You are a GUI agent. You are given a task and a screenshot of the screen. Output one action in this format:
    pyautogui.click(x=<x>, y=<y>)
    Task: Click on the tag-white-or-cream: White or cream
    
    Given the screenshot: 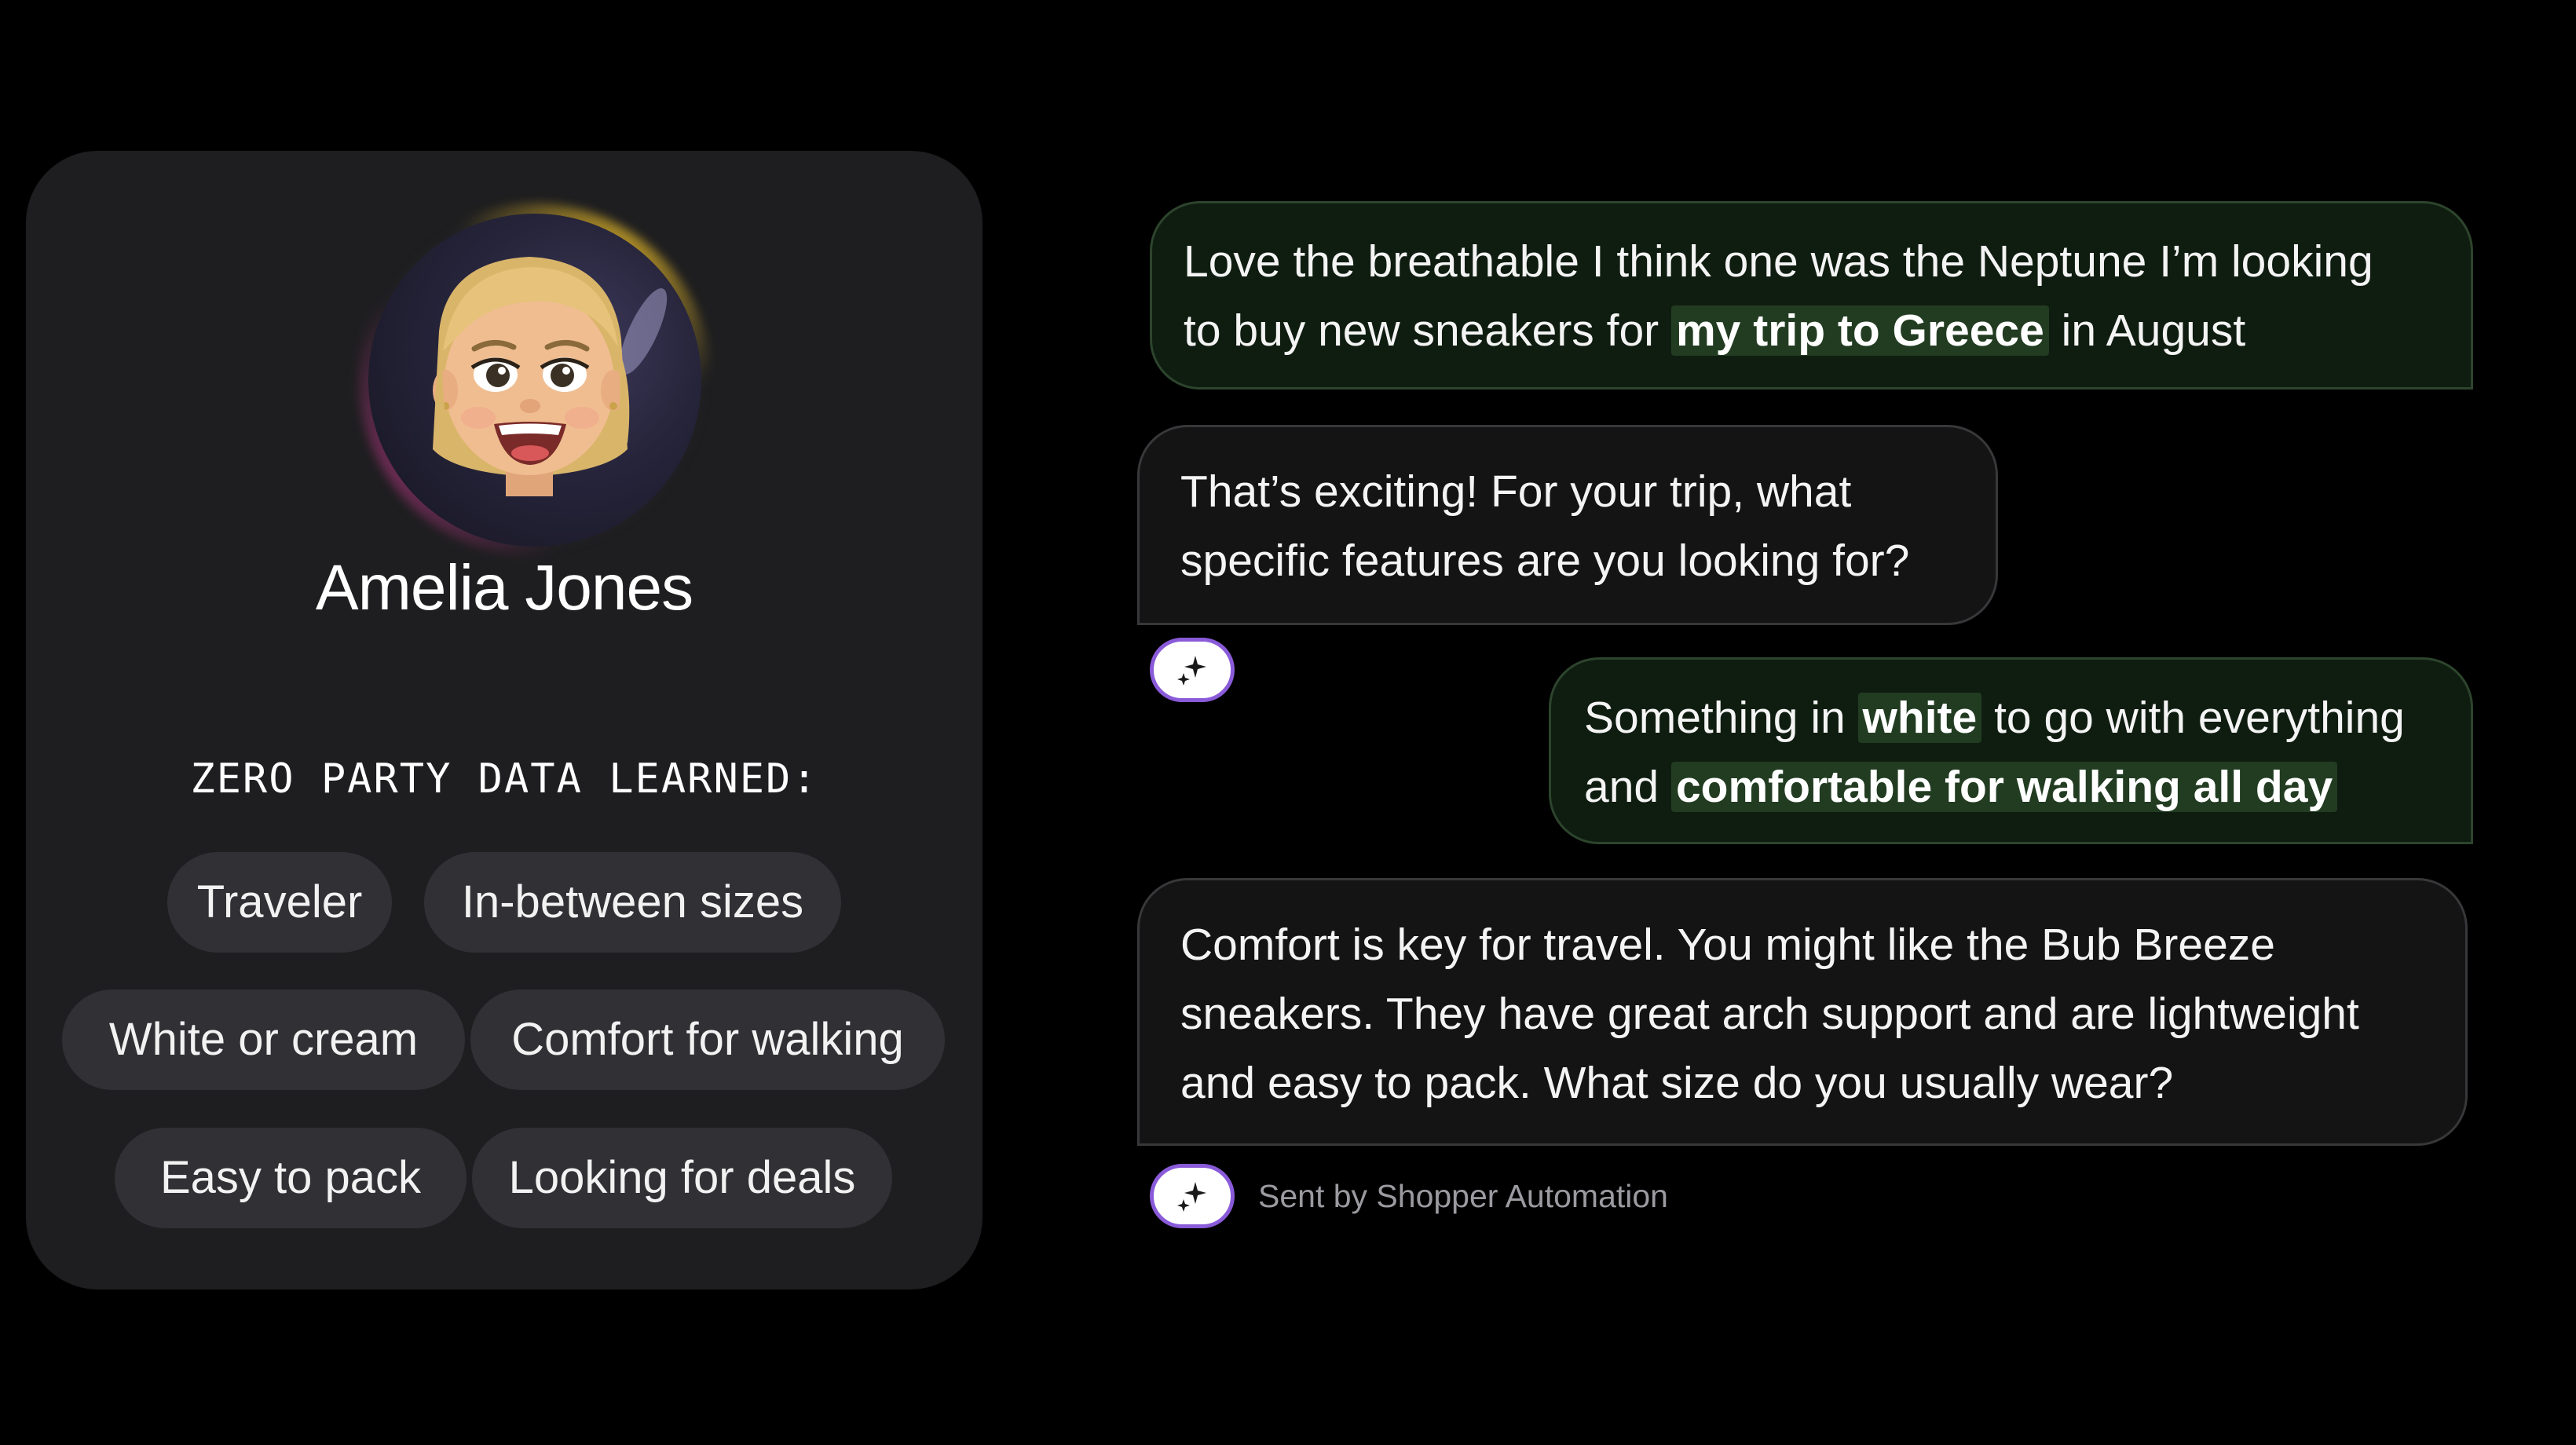 What is the action you would take?
    pyautogui.click(x=264, y=1040)
    